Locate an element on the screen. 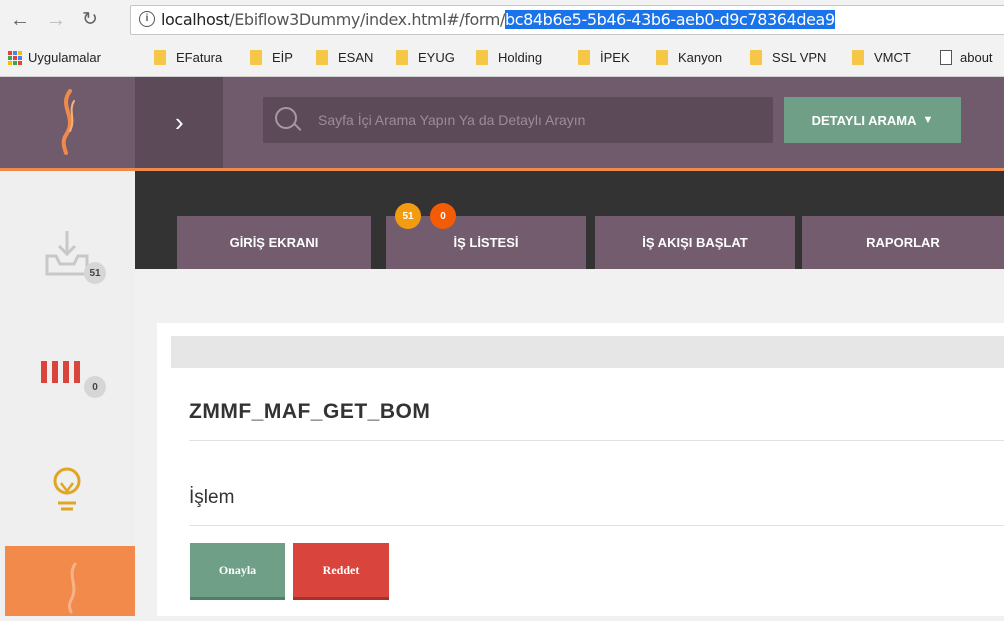 The height and width of the screenshot is (621, 1004). sidebar-item-tasks: 0 is located at coordinates (67, 381).